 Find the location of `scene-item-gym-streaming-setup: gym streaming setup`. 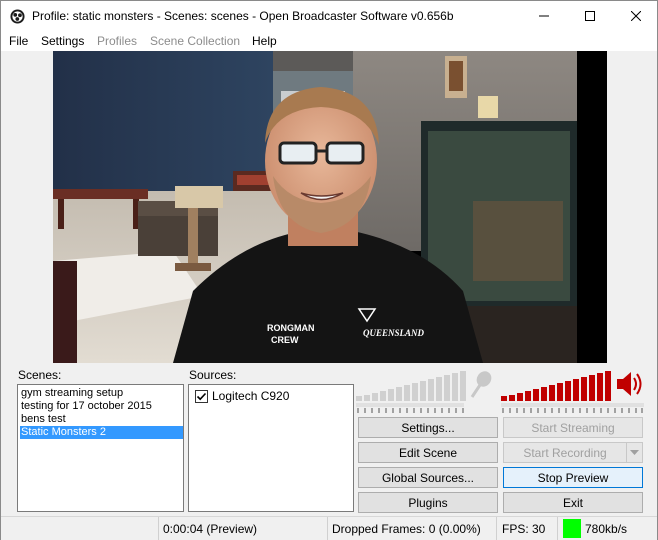

scene-item-gym-streaming-setup: gym streaming setup is located at coordinates (101, 393).